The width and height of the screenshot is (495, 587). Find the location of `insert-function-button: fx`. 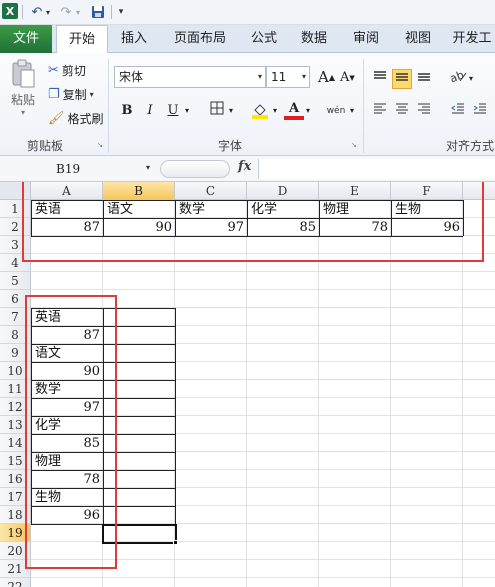

insert-function-button: fx is located at coordinates (244, 166).